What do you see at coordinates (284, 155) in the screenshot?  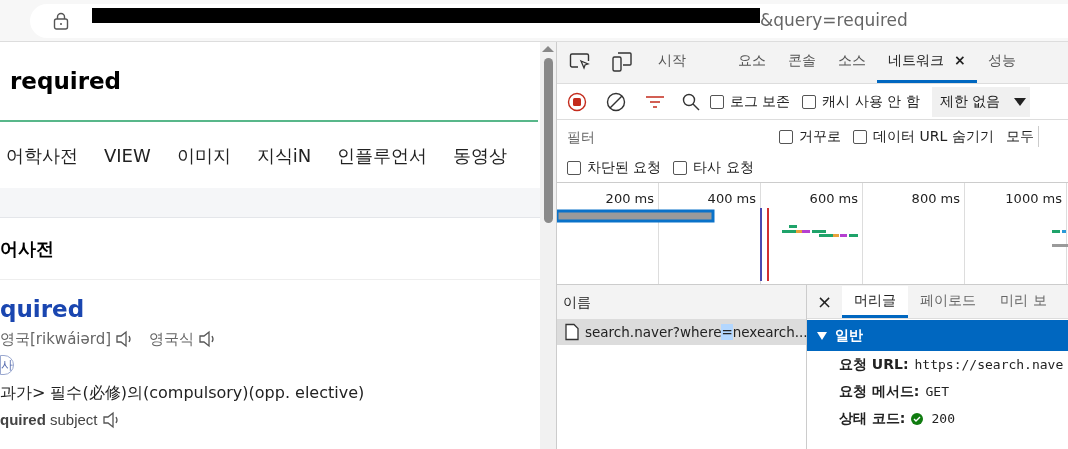 I see `nav-tab: 지식iN` at bounding box center [284, 155].